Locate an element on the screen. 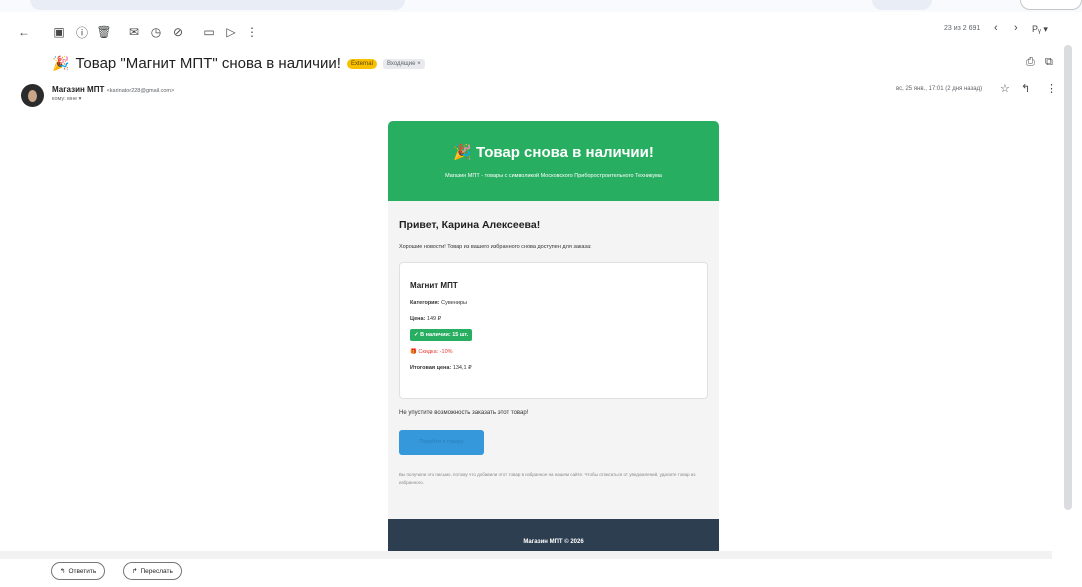 Image resolution: width=1082 pixels, height=587 pixels. older-chevron-icon: › is located at coordinates (1016, 28).